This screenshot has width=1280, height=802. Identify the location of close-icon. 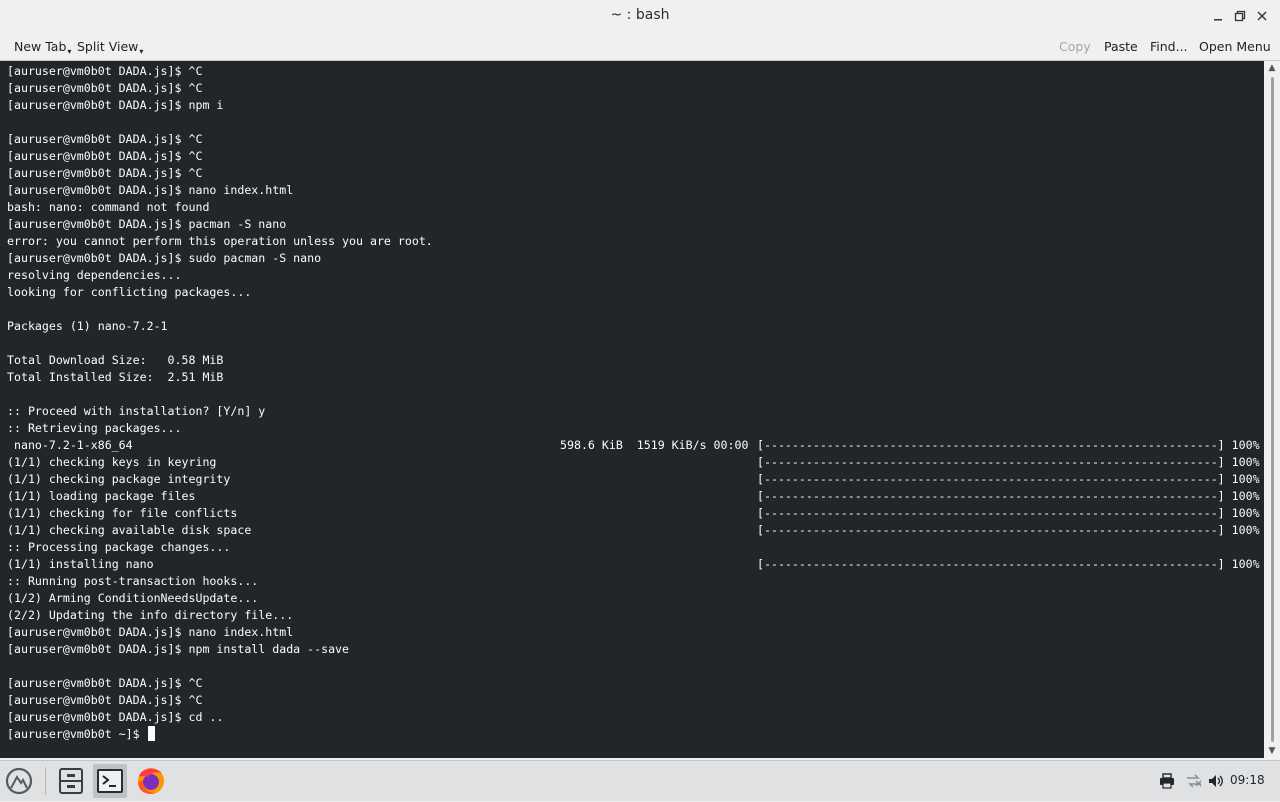
(1262, 16).